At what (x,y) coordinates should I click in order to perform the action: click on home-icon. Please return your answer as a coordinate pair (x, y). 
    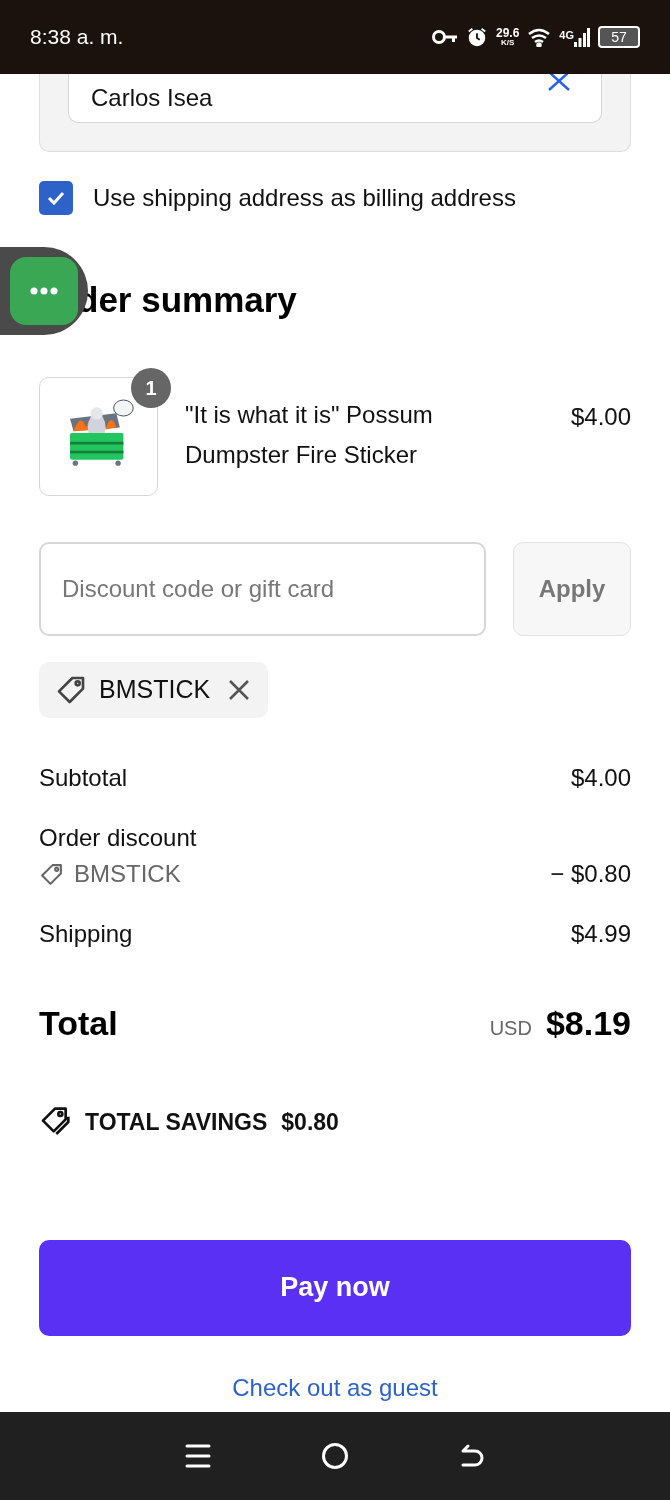
    Looking at the image, I should click on (335, 1456).